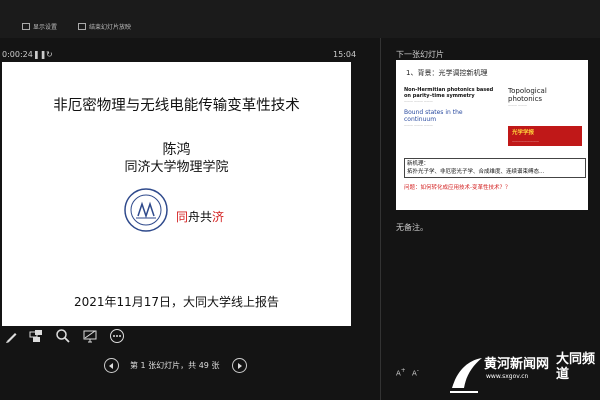 The width and height of the screenshot is (600, 400). What do you see at coordinates (380, 219) in the screenshot?
I see `pane-divider` at bounding box center [380, 219].